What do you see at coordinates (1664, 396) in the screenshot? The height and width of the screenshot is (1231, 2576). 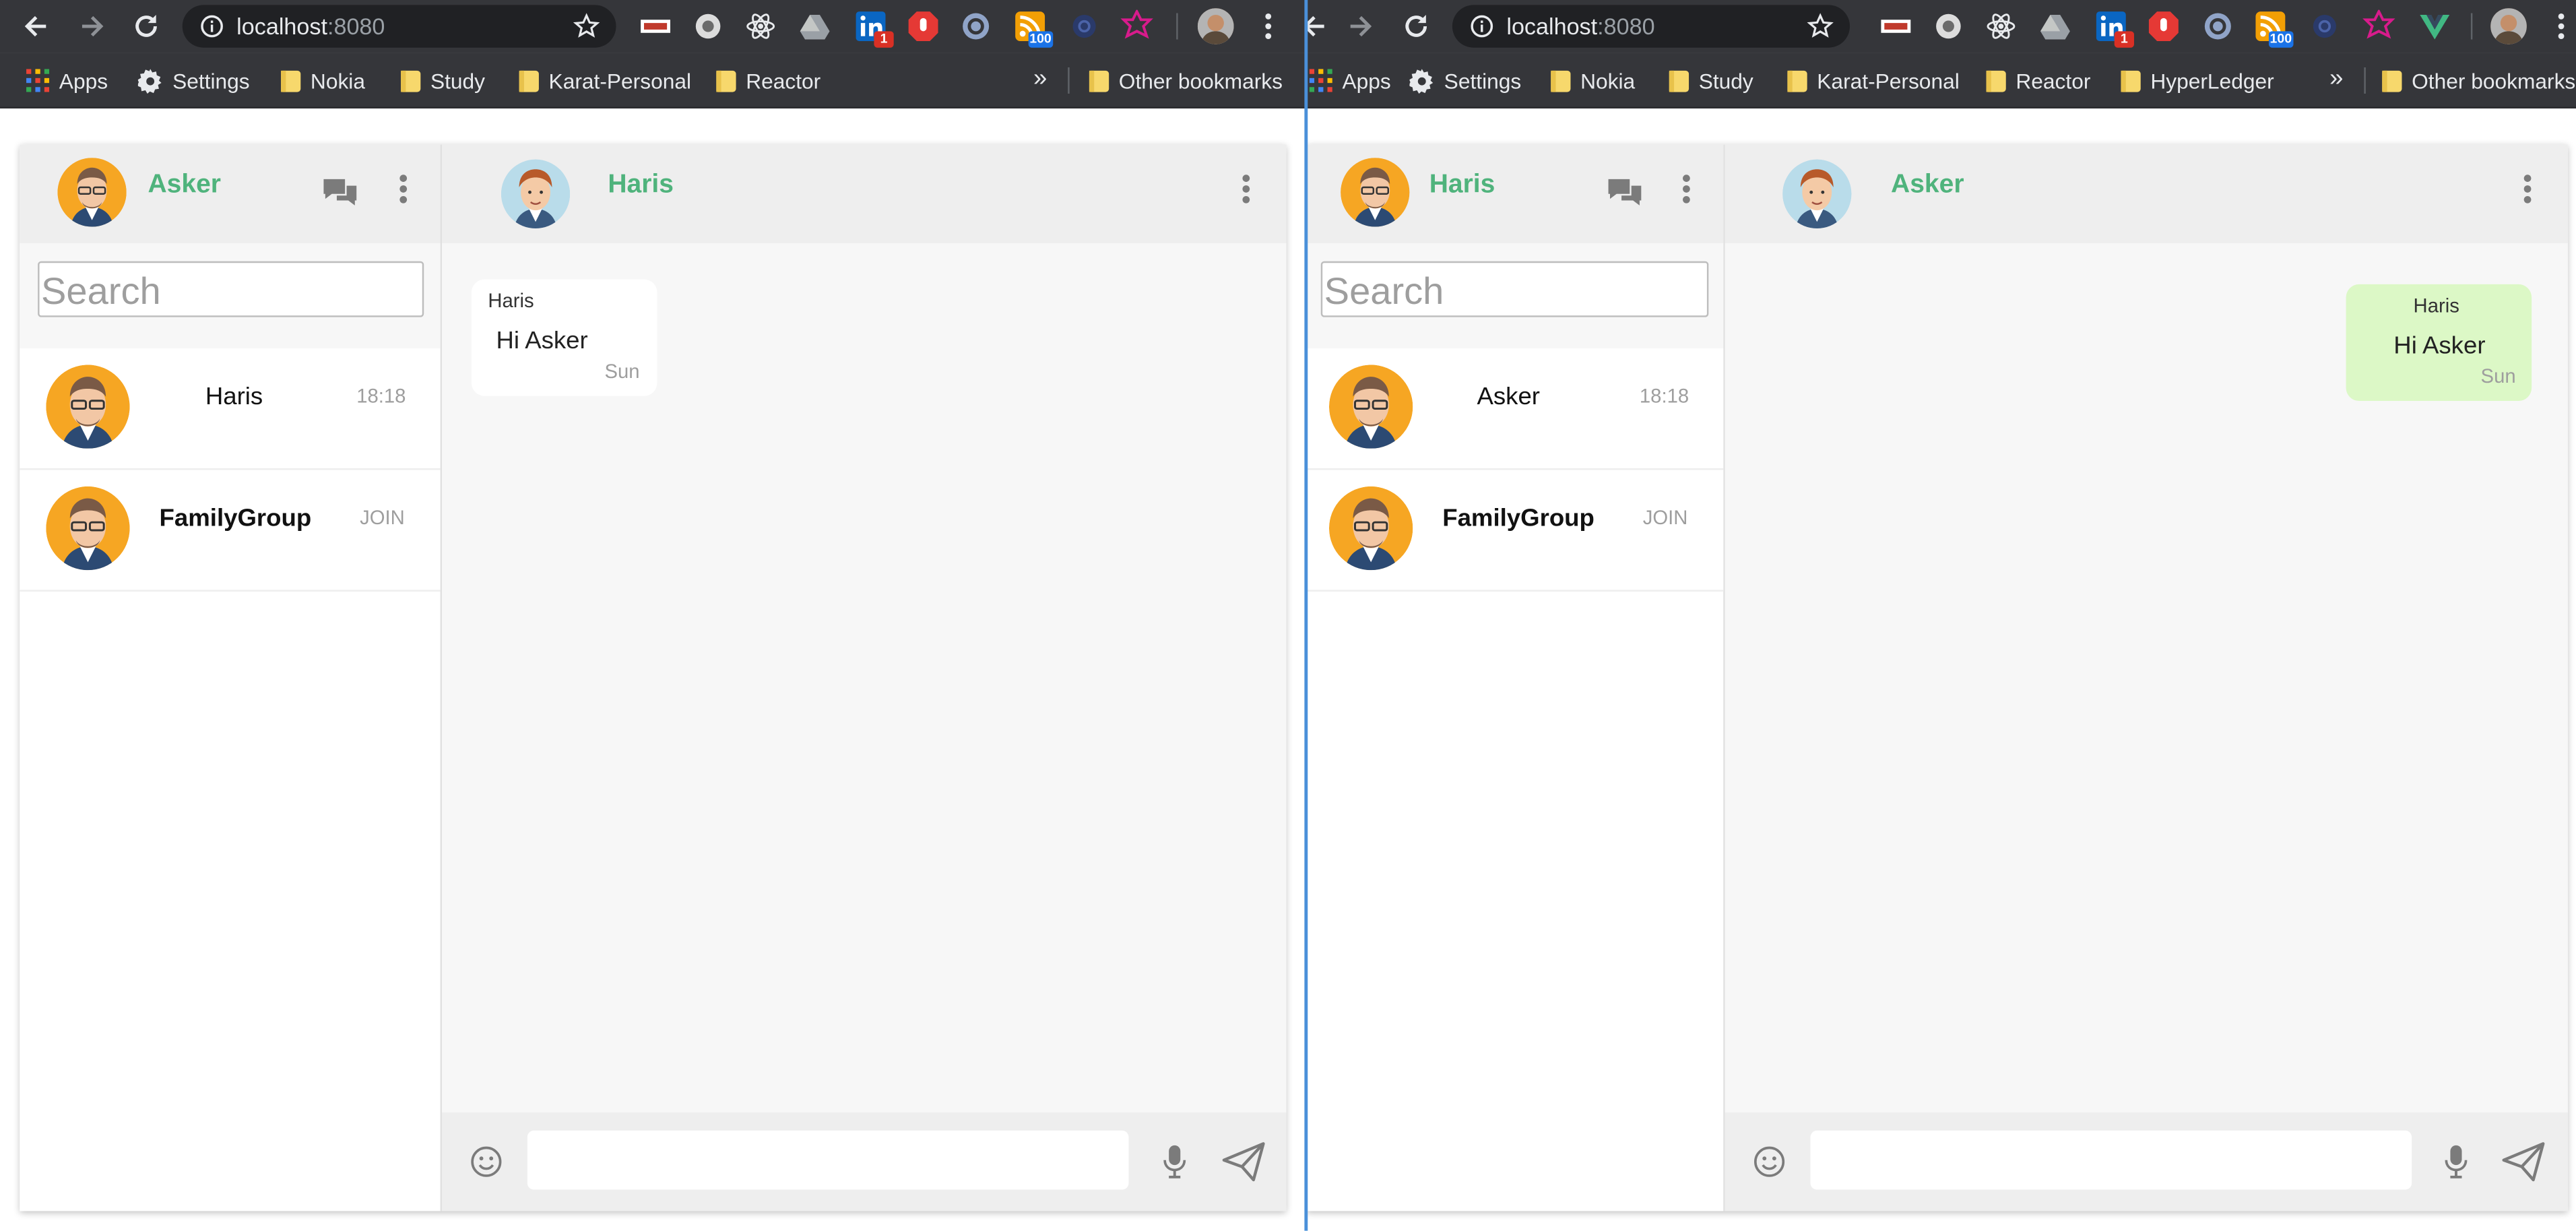 I see `contact-time: 18:18` at bounding box center [1664, 396].